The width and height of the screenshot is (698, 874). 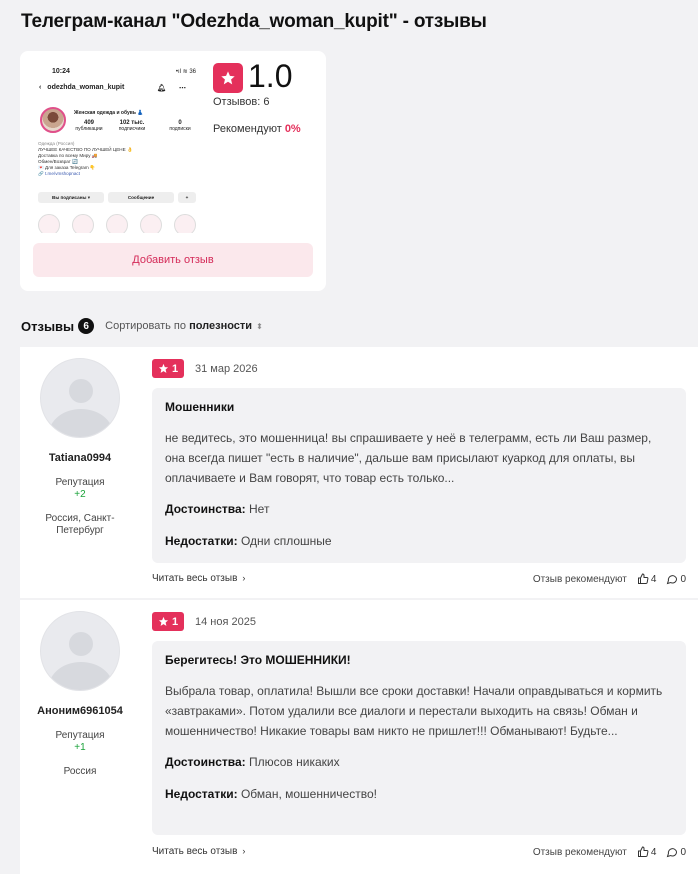 I want to click on status-icons: •ıl ≋ 36, so click(x=185, y=72).